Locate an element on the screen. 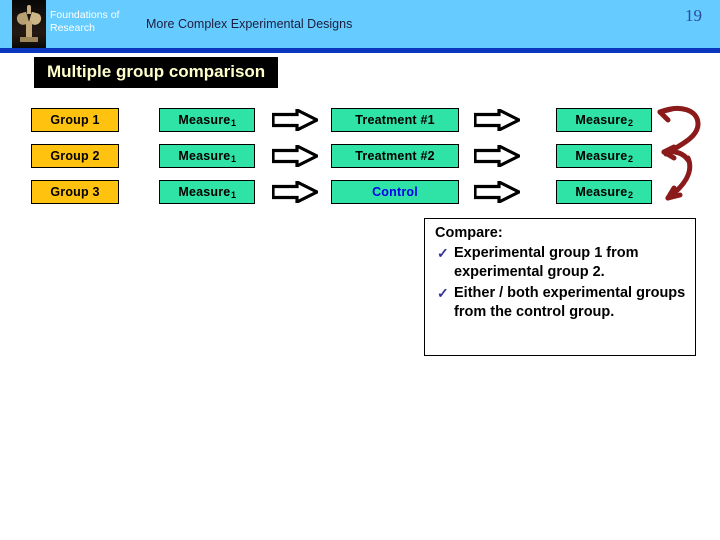 This screenshot has width=720, height=540. compare-heading: Compare: is located at coordinates (469, 233).